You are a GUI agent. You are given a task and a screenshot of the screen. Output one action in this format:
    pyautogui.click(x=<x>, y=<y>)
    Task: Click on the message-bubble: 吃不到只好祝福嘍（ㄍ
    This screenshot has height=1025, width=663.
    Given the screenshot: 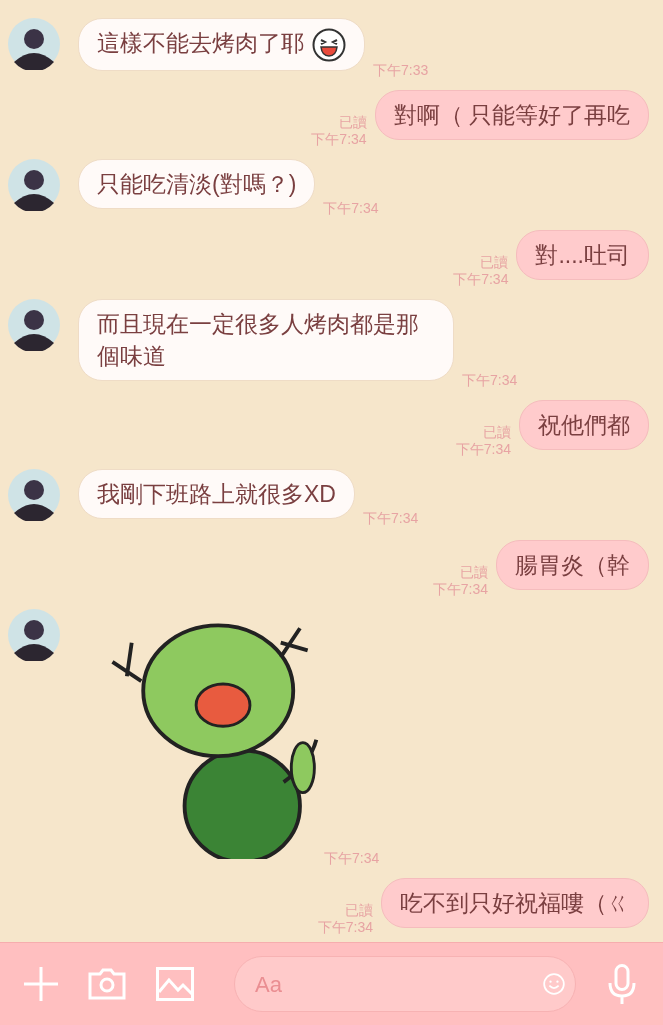 What is the action you would take?
    pyautogui.click(x=515, y=902)
    